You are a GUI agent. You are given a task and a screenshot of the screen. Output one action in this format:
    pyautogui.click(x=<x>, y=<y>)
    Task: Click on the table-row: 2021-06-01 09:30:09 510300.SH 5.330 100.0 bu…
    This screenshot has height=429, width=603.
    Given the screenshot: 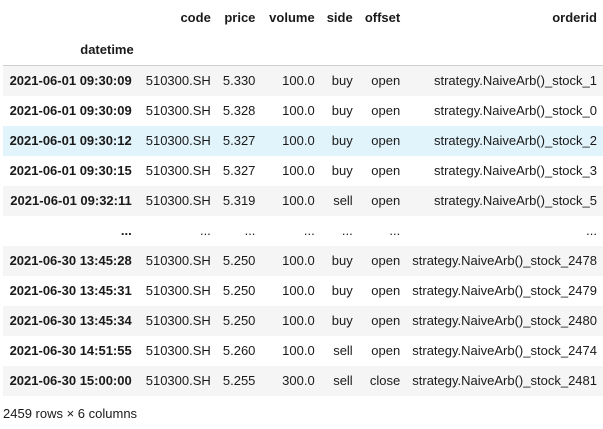 What is the action you would take?
    pyautogui.click(x=303, y=80)
    